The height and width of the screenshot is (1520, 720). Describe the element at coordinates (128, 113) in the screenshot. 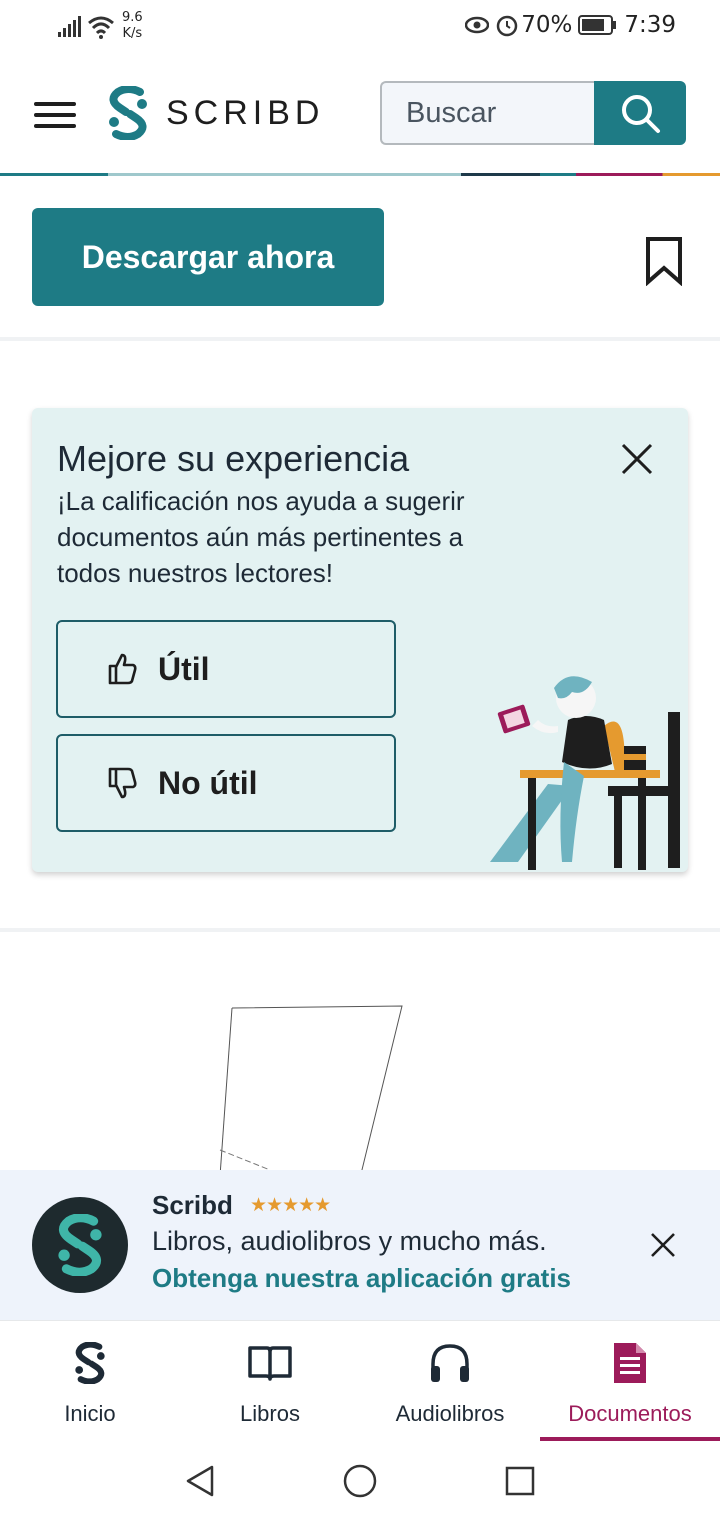

I see `scribd-logo-icon` at that location.